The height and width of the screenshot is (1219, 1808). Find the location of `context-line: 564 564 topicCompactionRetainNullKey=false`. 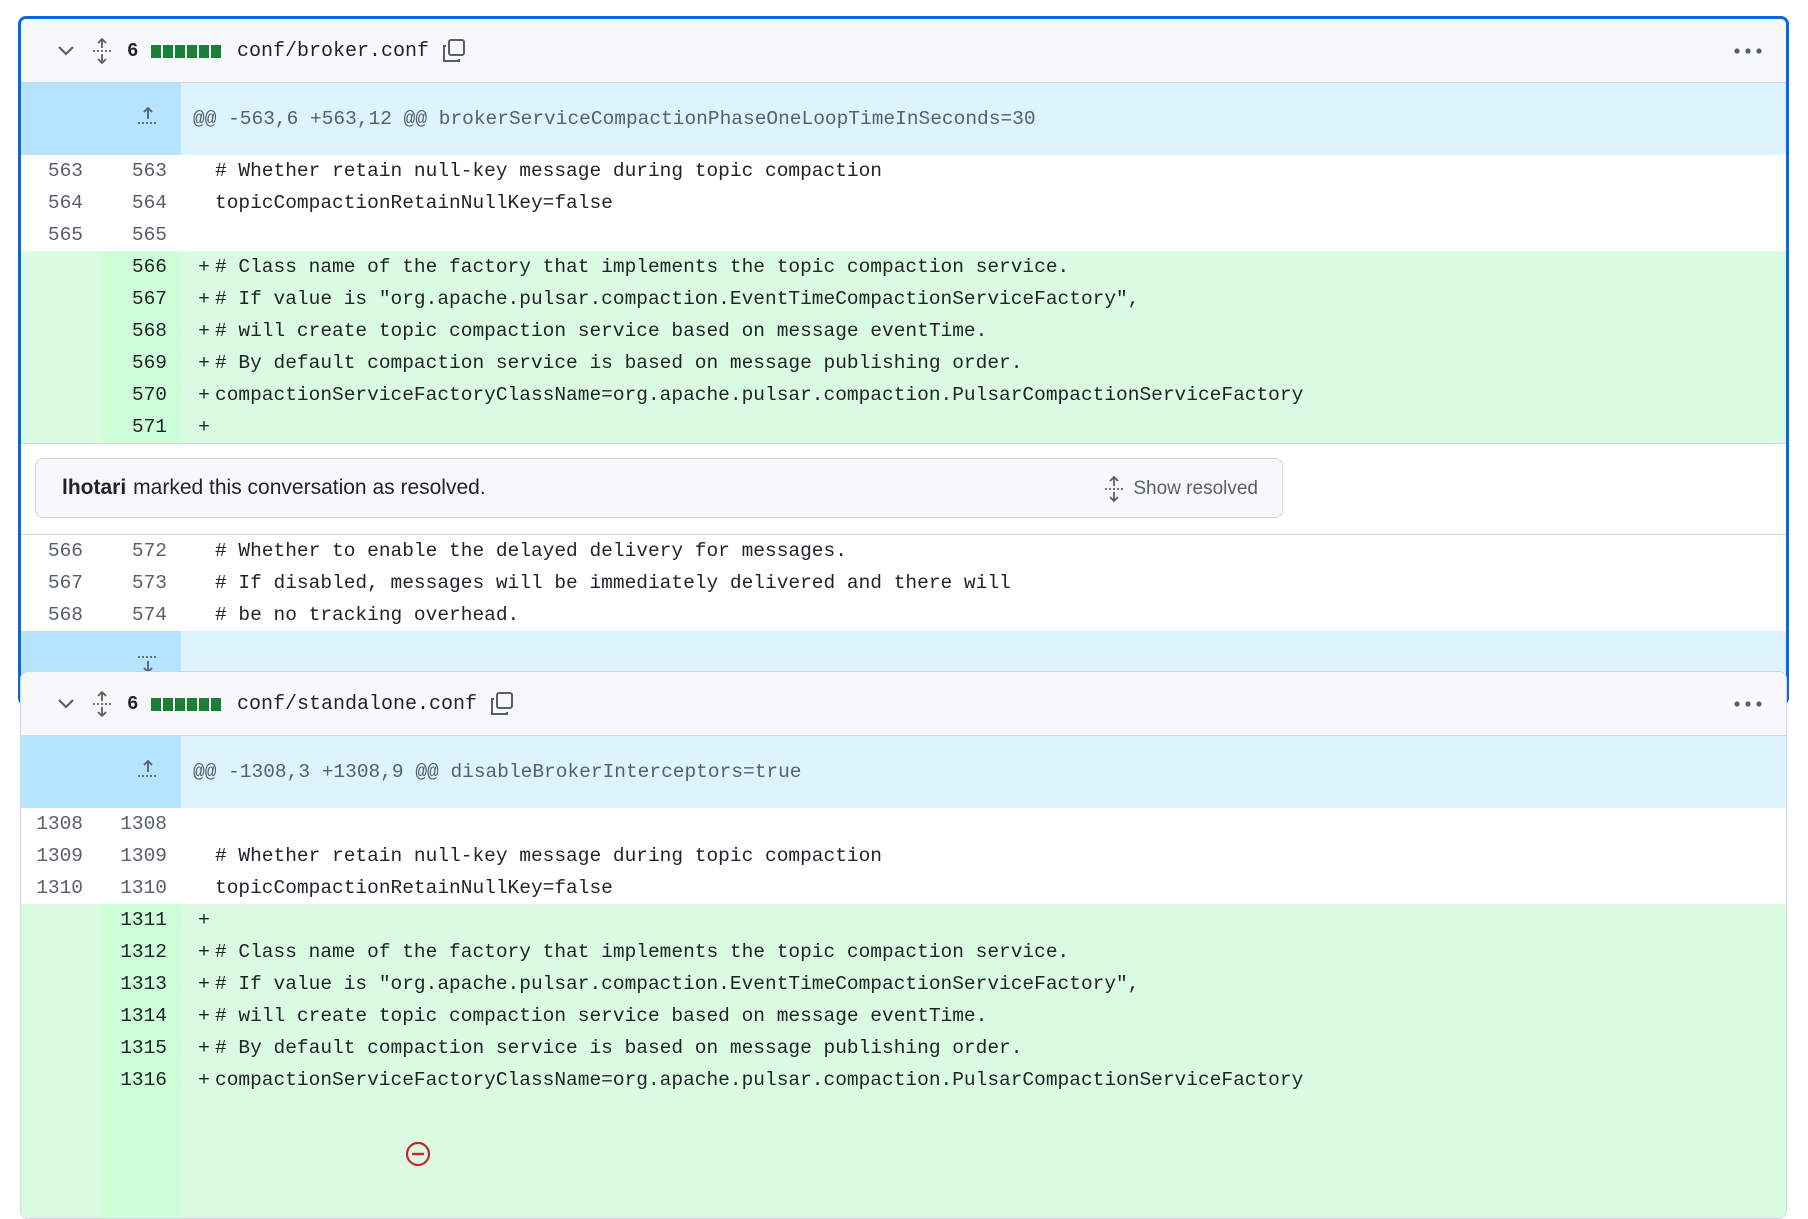

context-line: 564 564 topicCompactionRetainNullKey=false is located at coordinates (903, 203).